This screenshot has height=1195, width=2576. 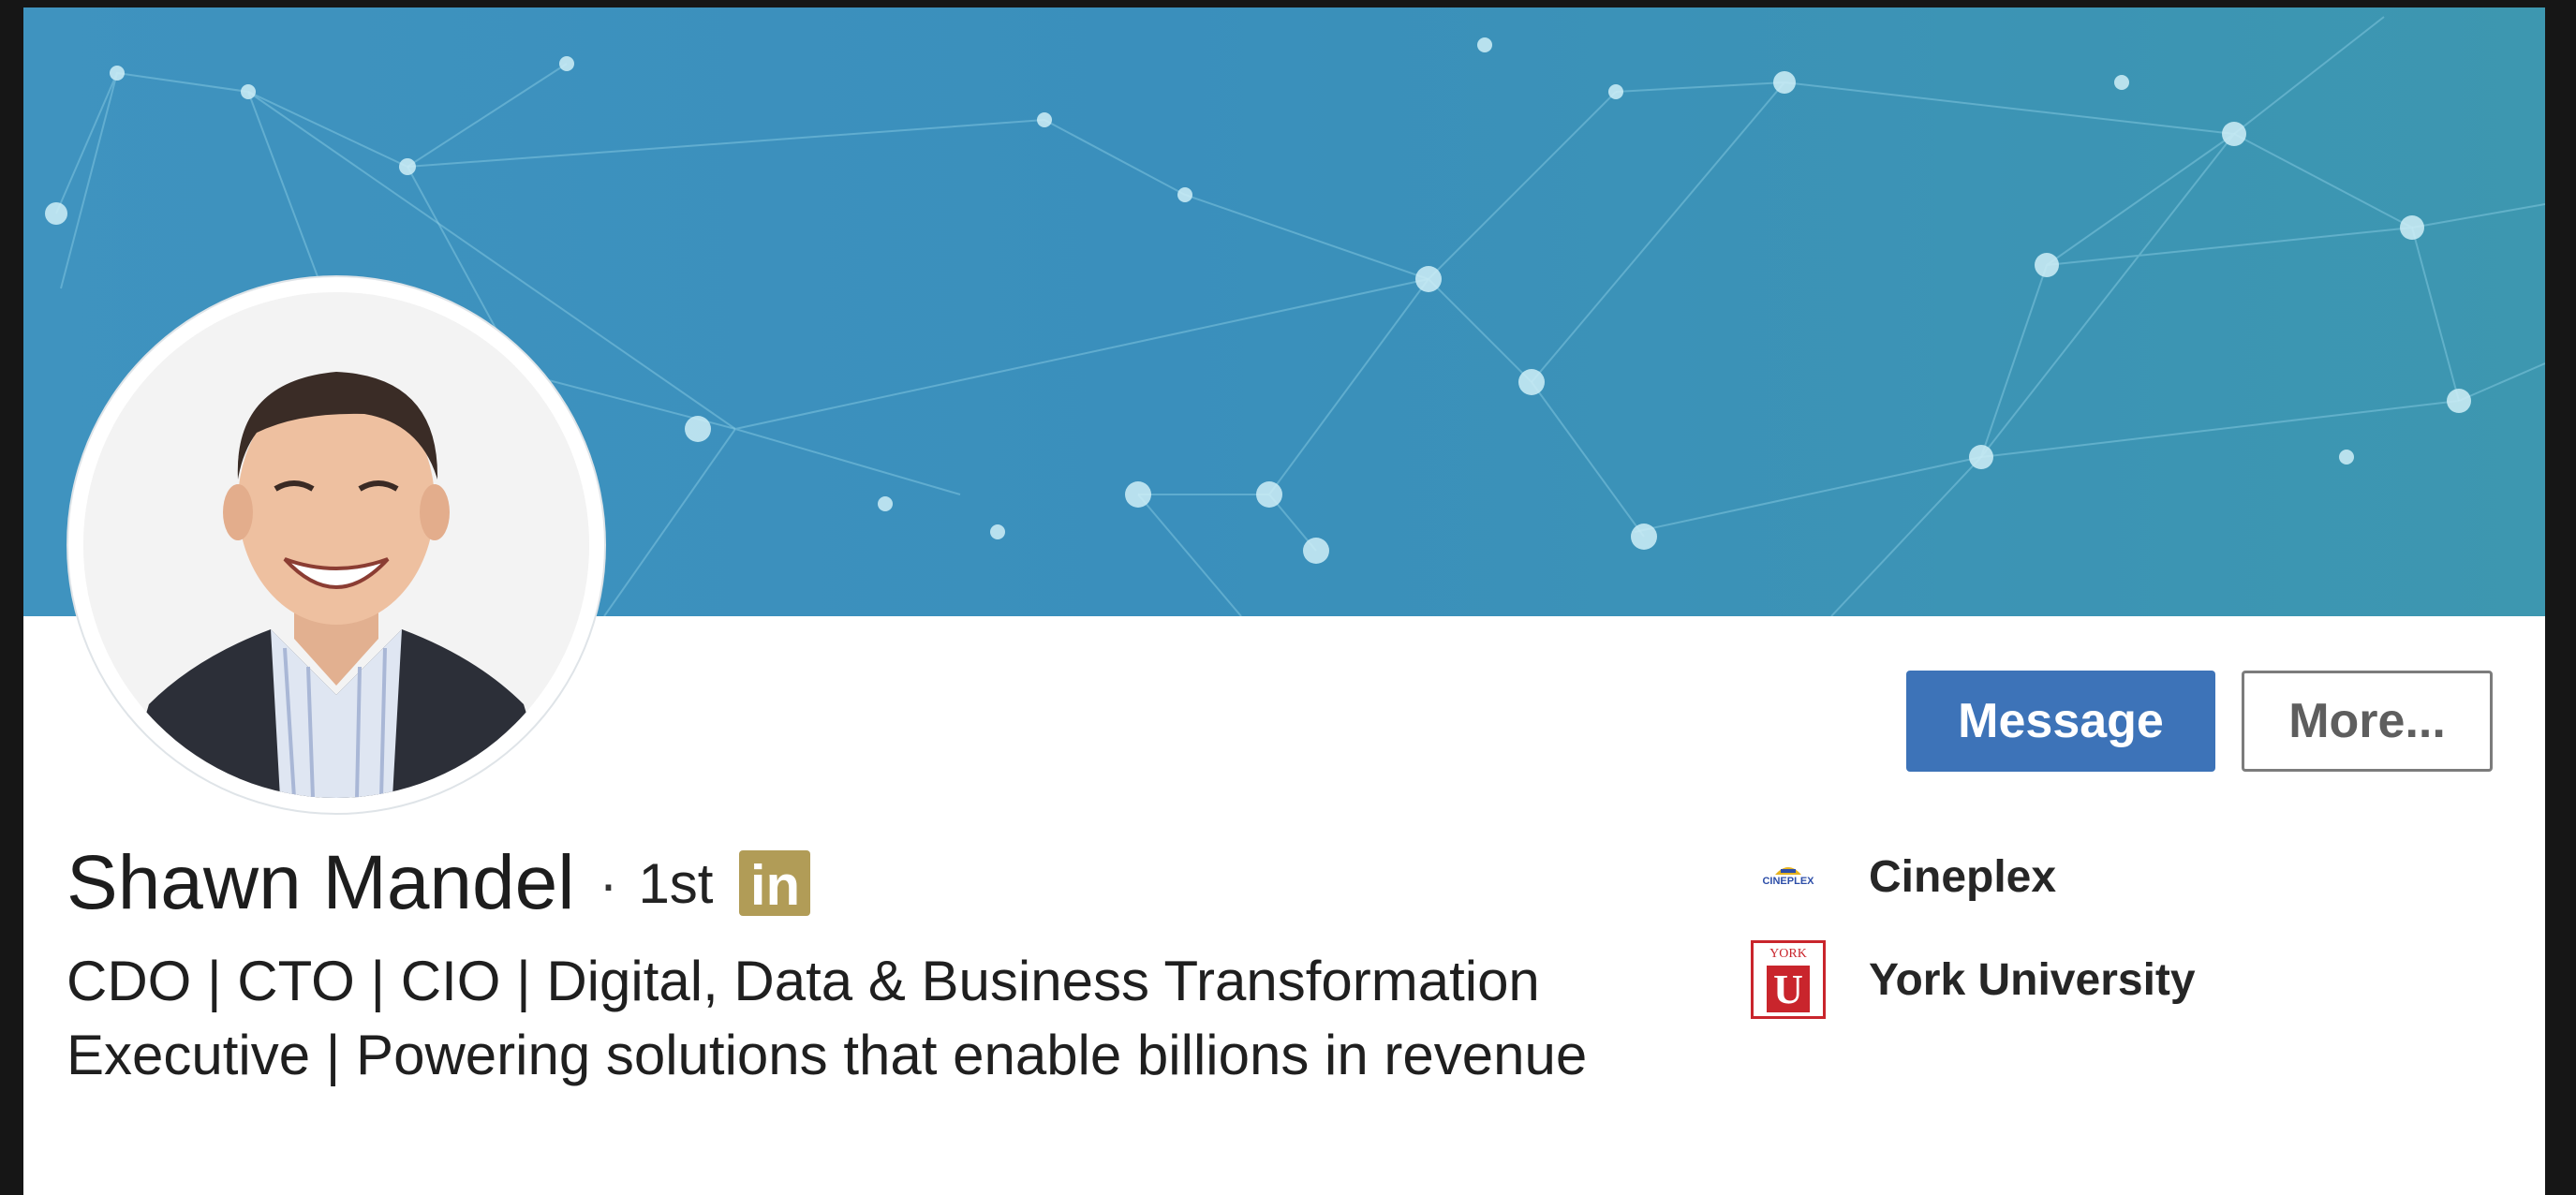 I want to click on profile-name-row: Shawn Mandel · 1st in, so click(x=439, y=883).